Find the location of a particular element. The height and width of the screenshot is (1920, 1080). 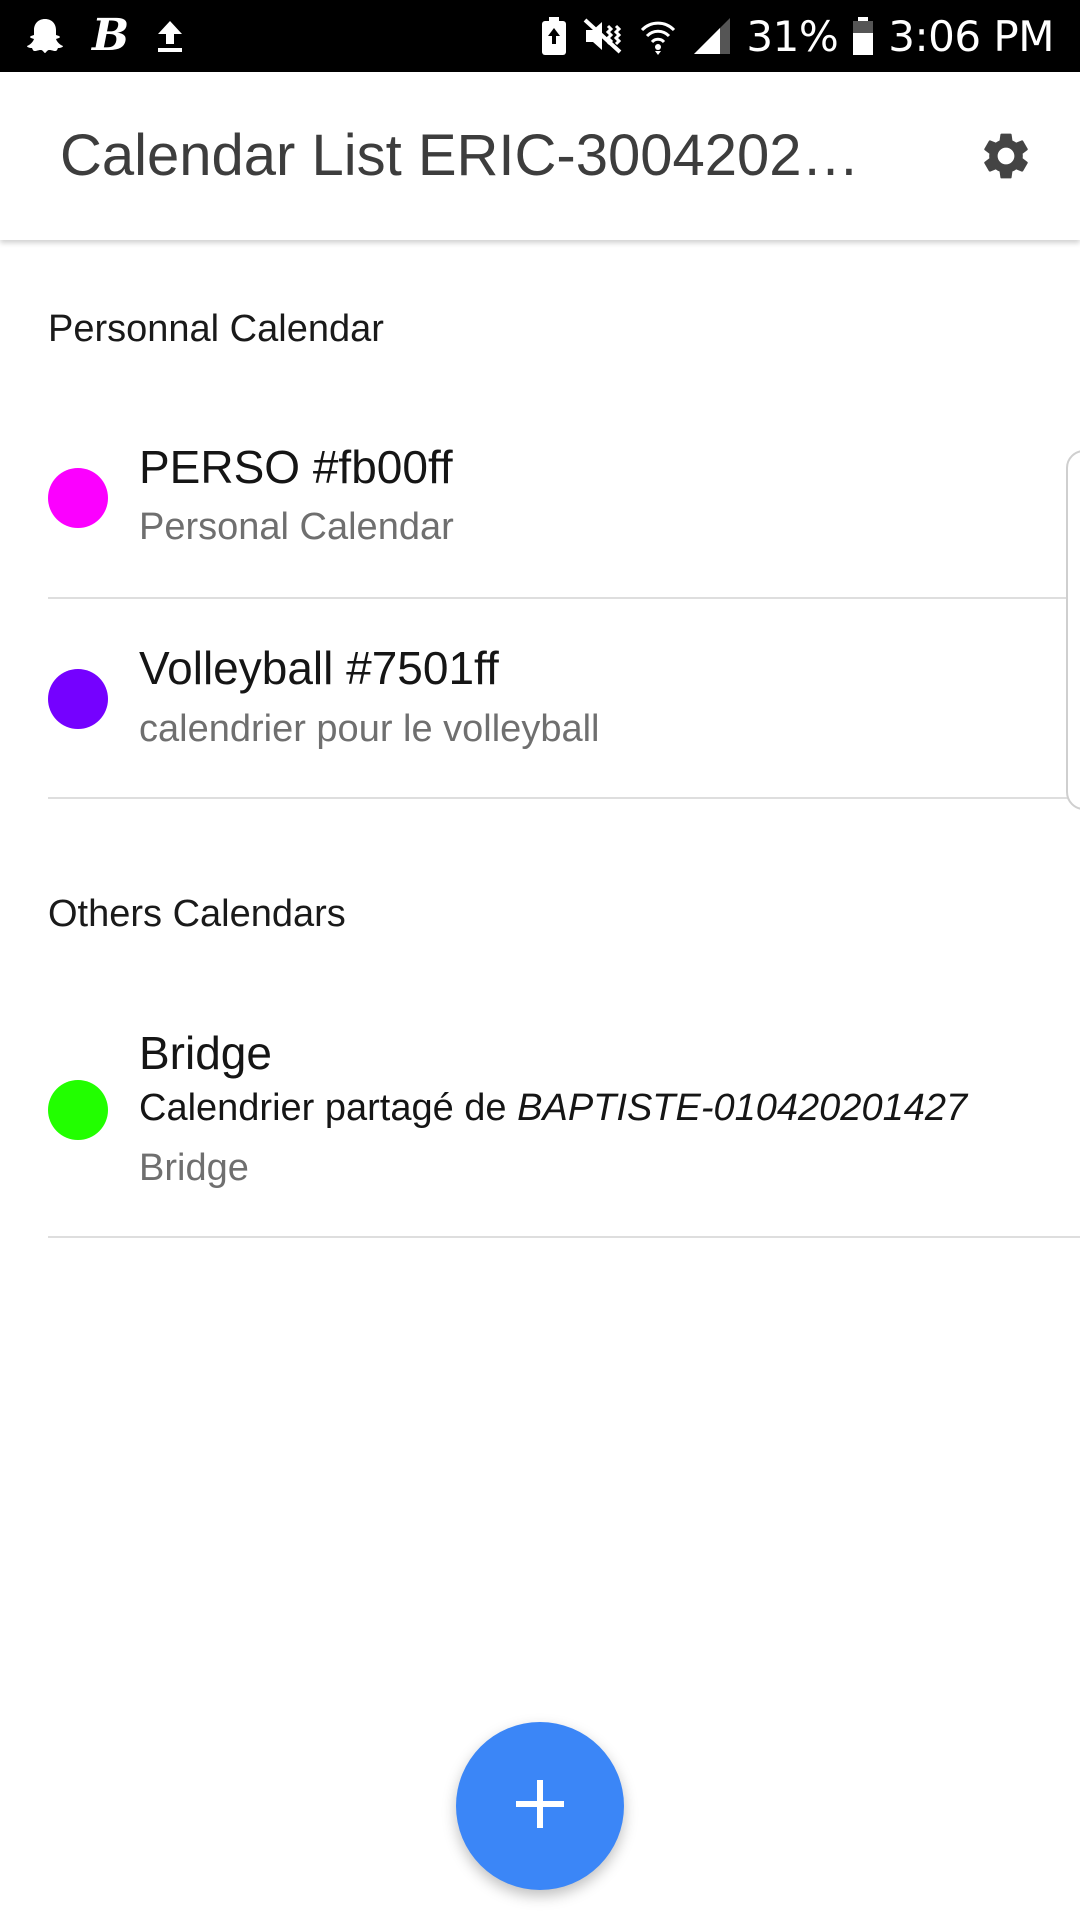

shared-prefix: Calendrier partagé de is located at coordinates (328, 1108).